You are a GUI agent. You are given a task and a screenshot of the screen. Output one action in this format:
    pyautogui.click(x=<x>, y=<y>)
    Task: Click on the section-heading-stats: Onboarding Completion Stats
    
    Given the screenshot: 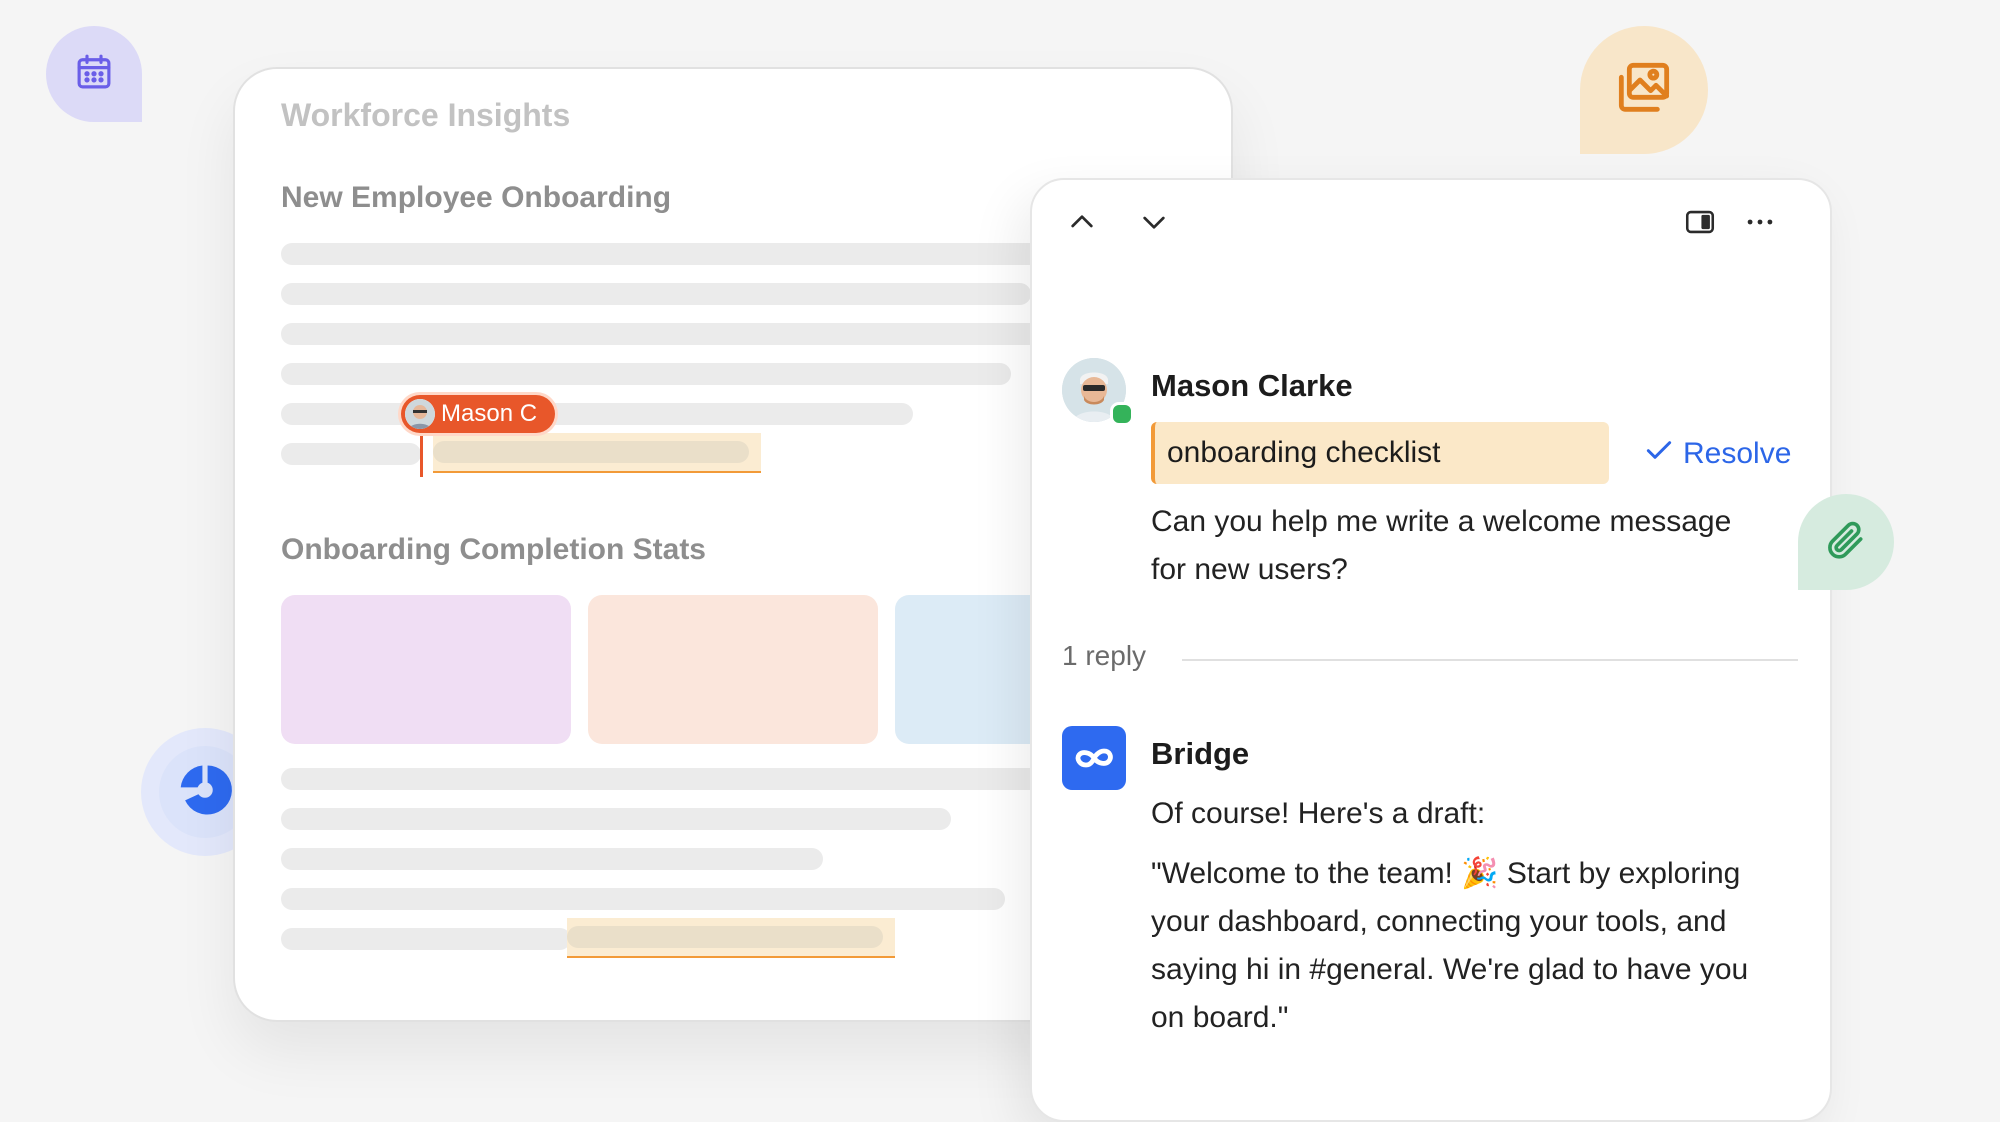 What is the action you would take?
    pyautogui.click(x=493, y=549)
    